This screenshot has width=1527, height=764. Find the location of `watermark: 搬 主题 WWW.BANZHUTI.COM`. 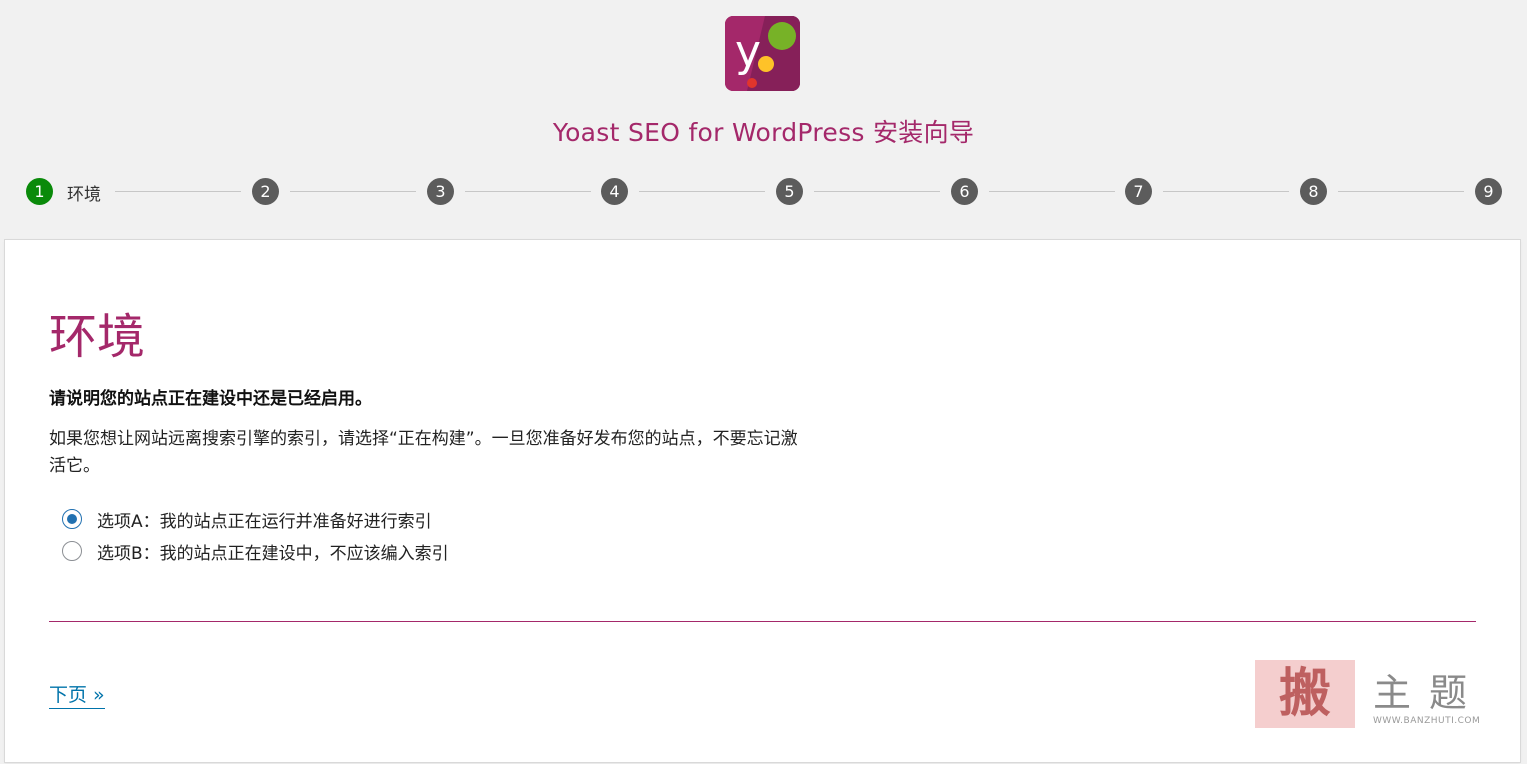

watermark: 搬 主题 WWW.BANZHUTI.COM is located at coordinates (1372, 695).